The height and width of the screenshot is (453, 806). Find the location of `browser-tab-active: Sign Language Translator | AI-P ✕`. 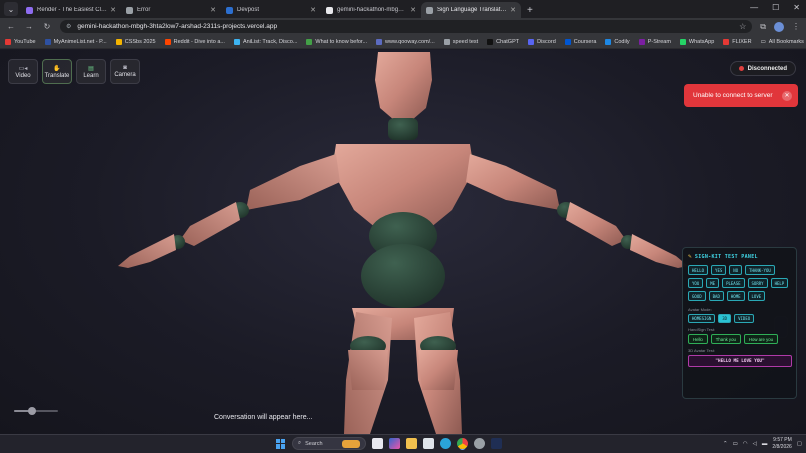

browser-tab-active: Sign Language Translator | AI-P ✕ is located at coordinates (471, 10).